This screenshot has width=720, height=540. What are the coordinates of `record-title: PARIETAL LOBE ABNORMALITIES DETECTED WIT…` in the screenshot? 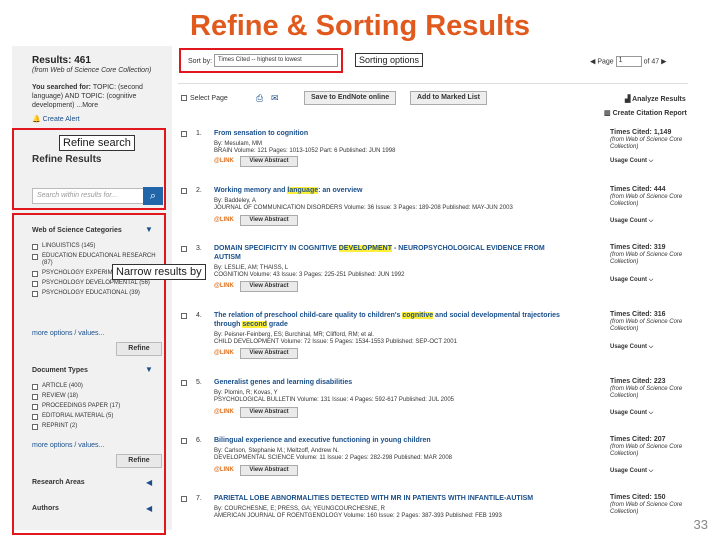 It's located at (392, 498).